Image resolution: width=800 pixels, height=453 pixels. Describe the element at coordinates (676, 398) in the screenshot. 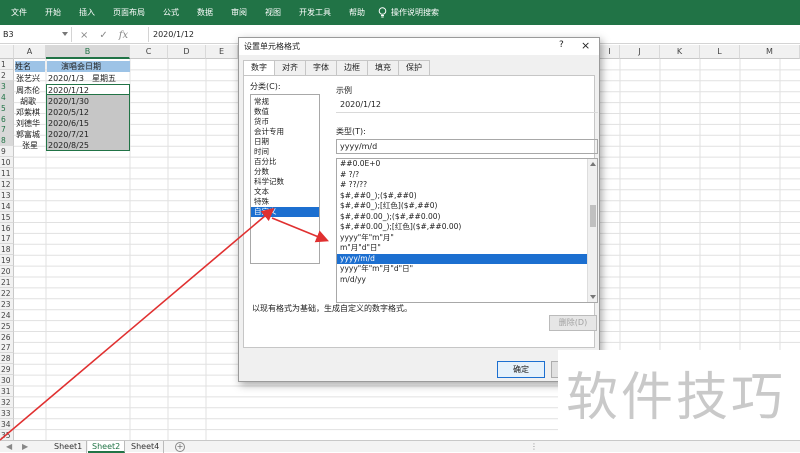

I see `watermark-text: 软件技巧` at that location.